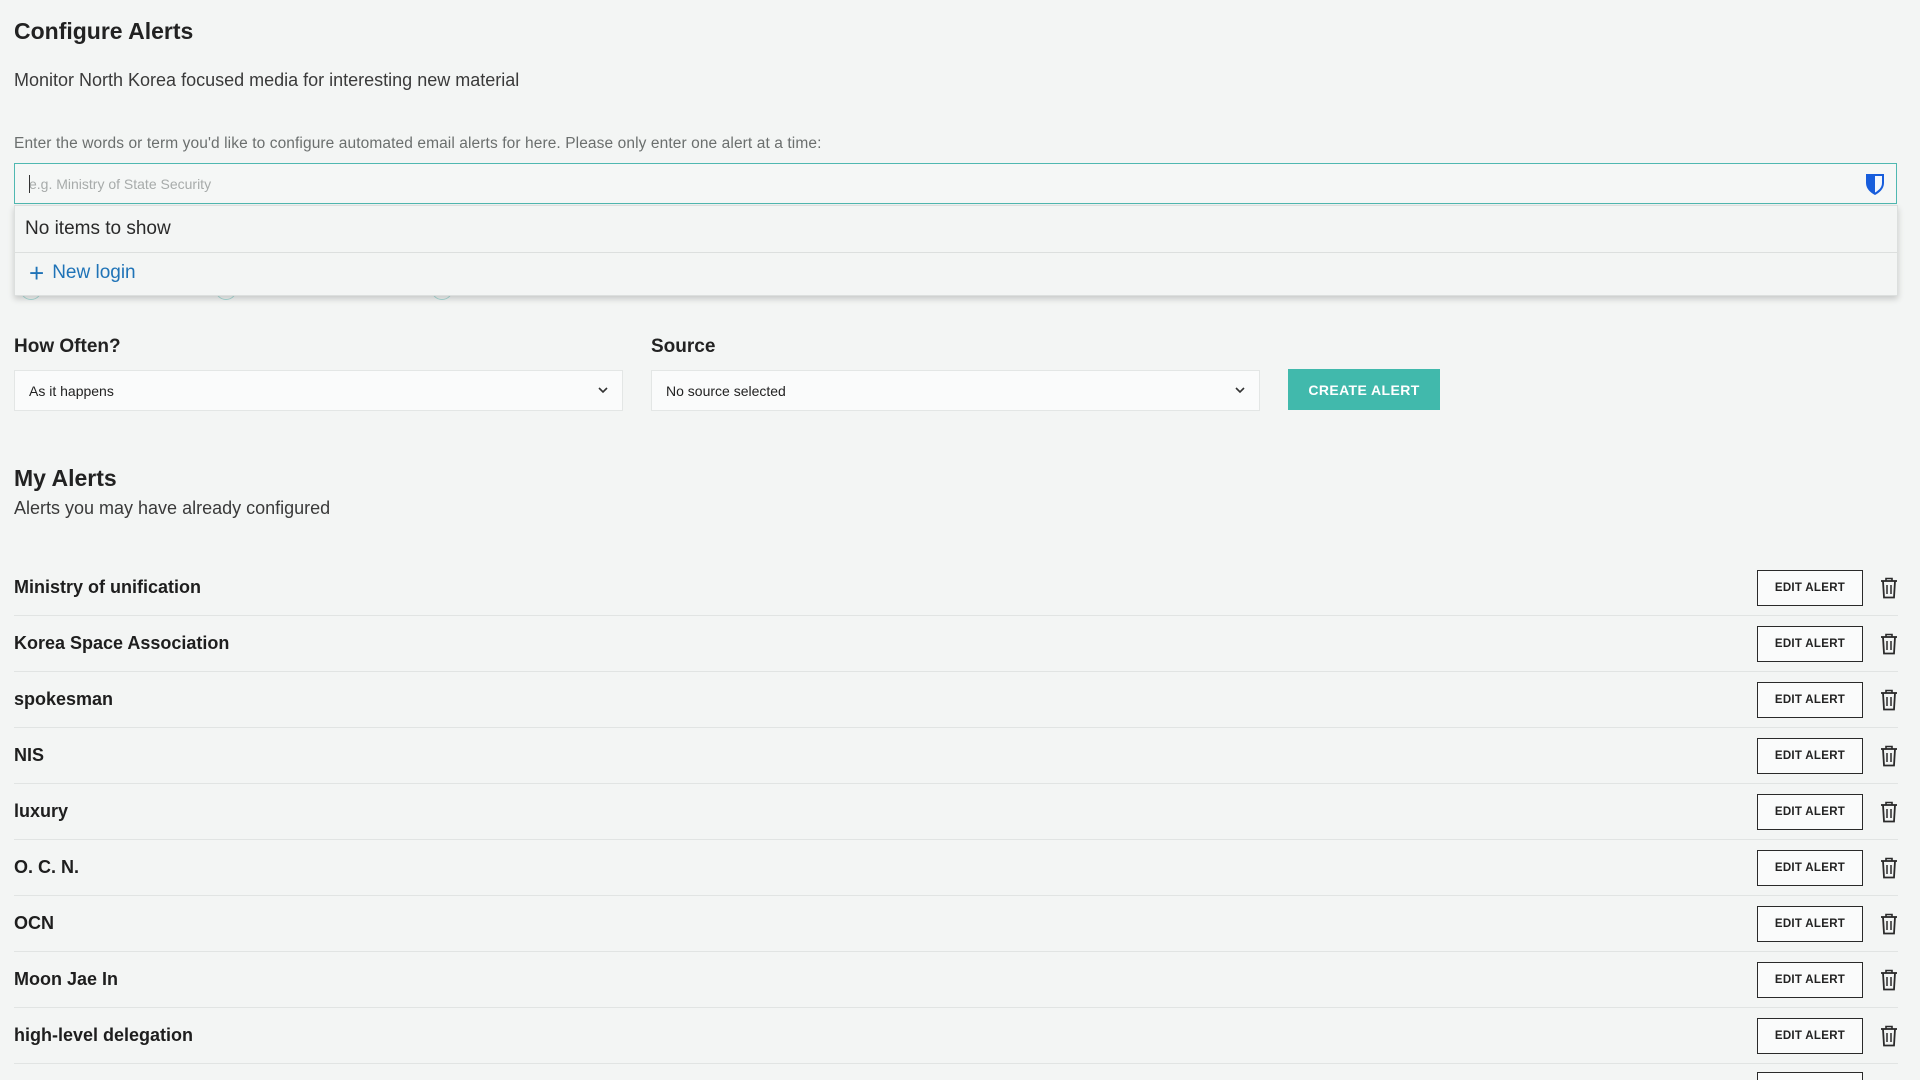  Describe the element at coordinates (107, 587) in the screenshot. I see `alert-name: Ministry of unification` at that location.